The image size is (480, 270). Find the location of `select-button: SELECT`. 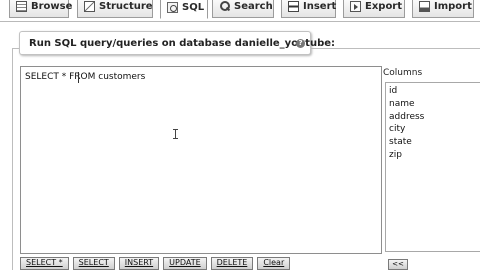

select-button: SELECT is located at coordinates (93, 263).